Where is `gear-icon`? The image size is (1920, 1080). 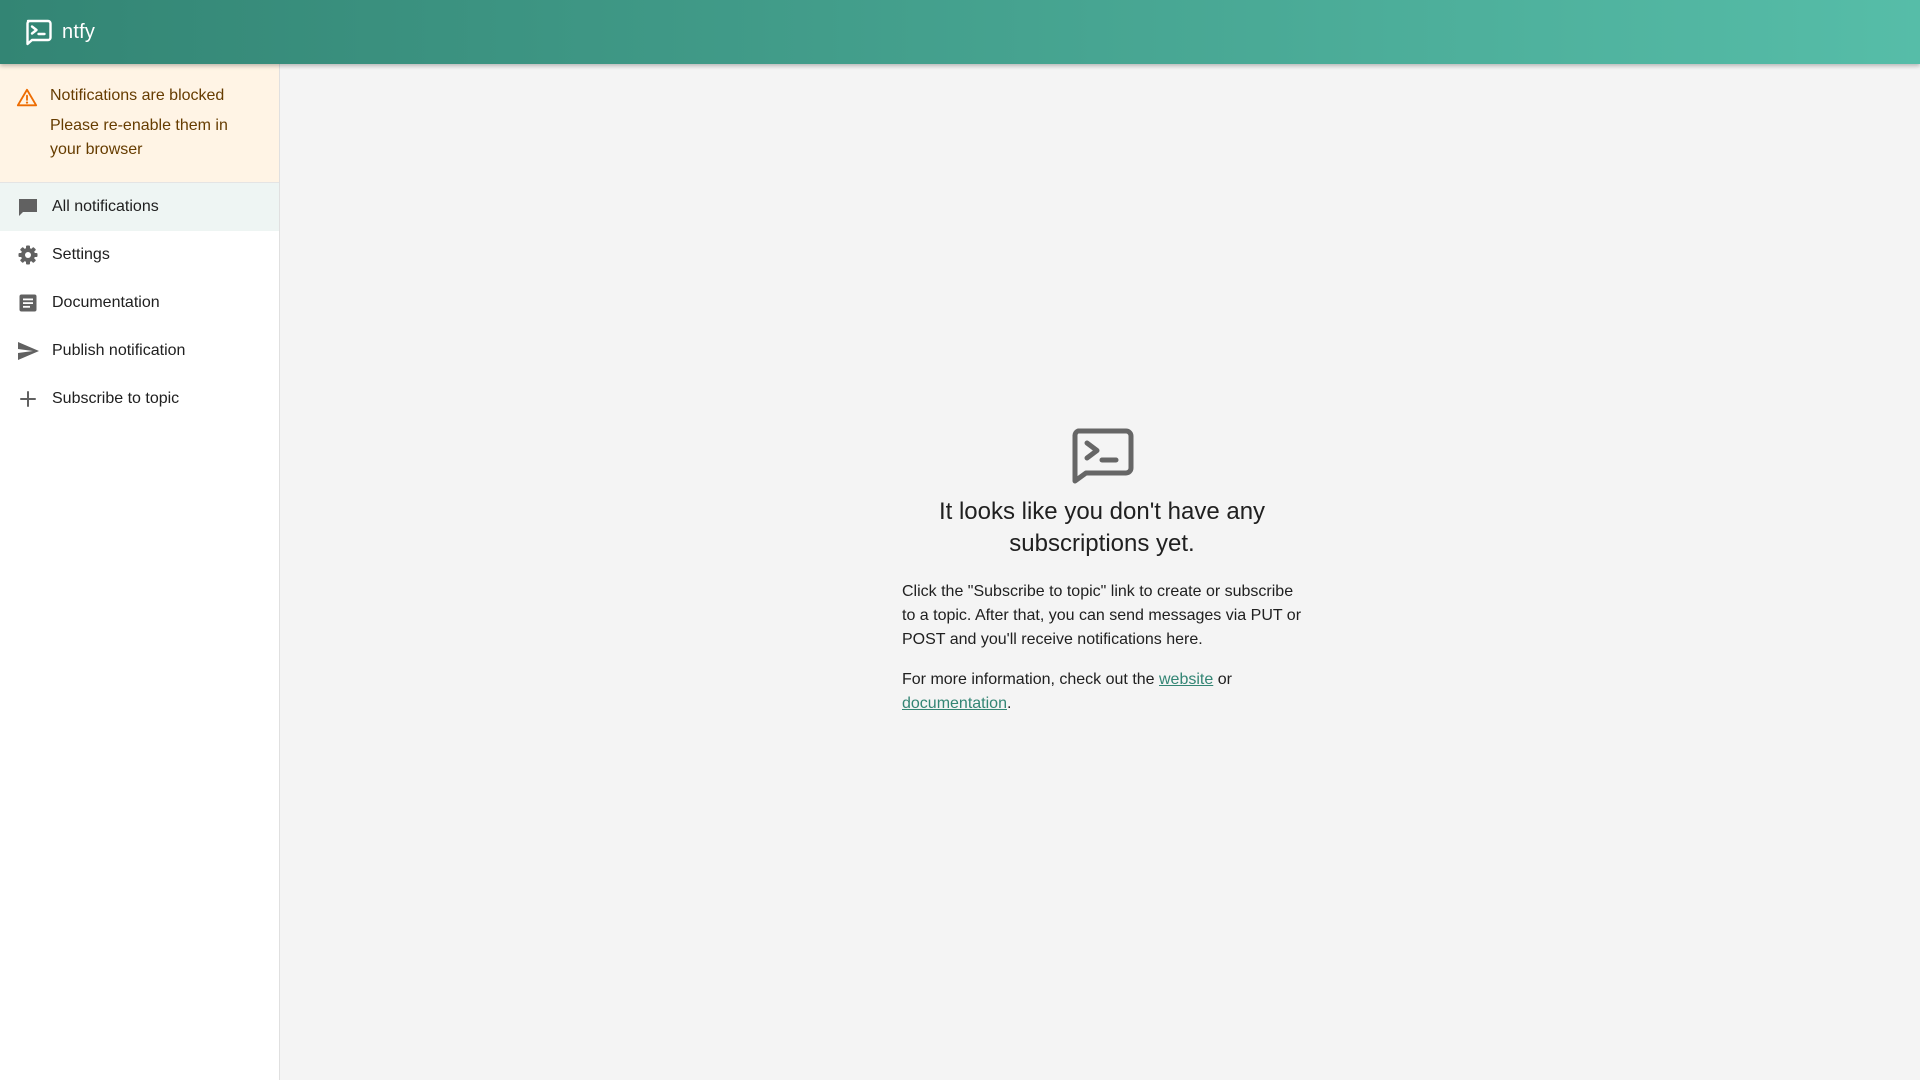
gear-icon is located at coordinates (28, 255).